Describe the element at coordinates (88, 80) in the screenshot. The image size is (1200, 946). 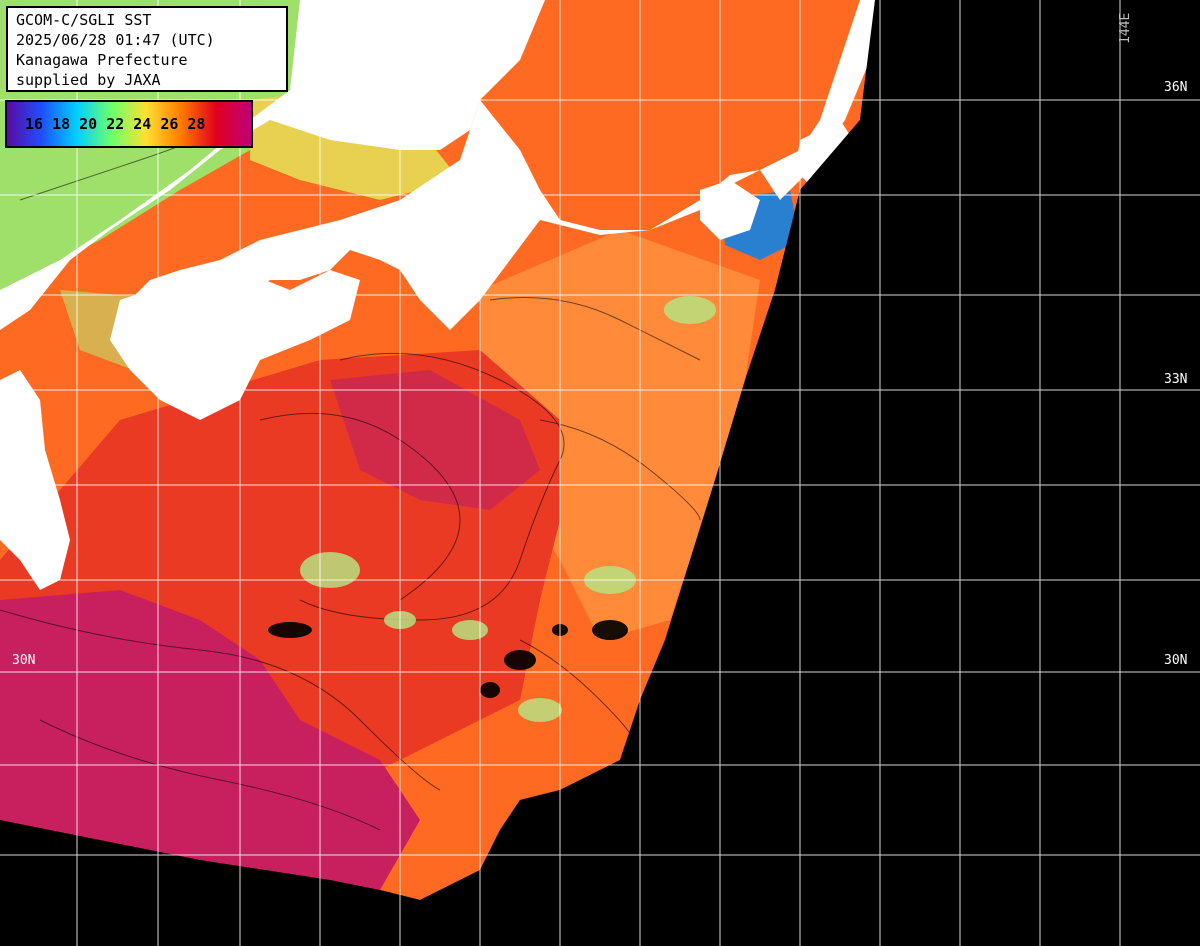
I see `data-credit: supplied by JAXA` at that location.